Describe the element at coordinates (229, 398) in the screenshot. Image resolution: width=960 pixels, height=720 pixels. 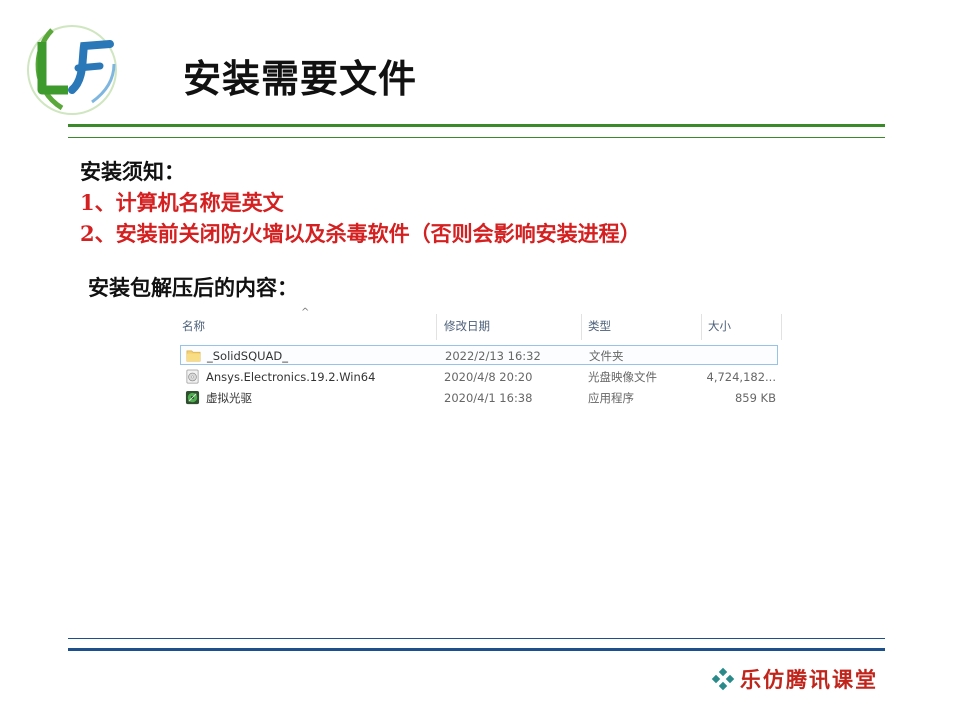
I see `file-name: 虚拟光驱` at that location.